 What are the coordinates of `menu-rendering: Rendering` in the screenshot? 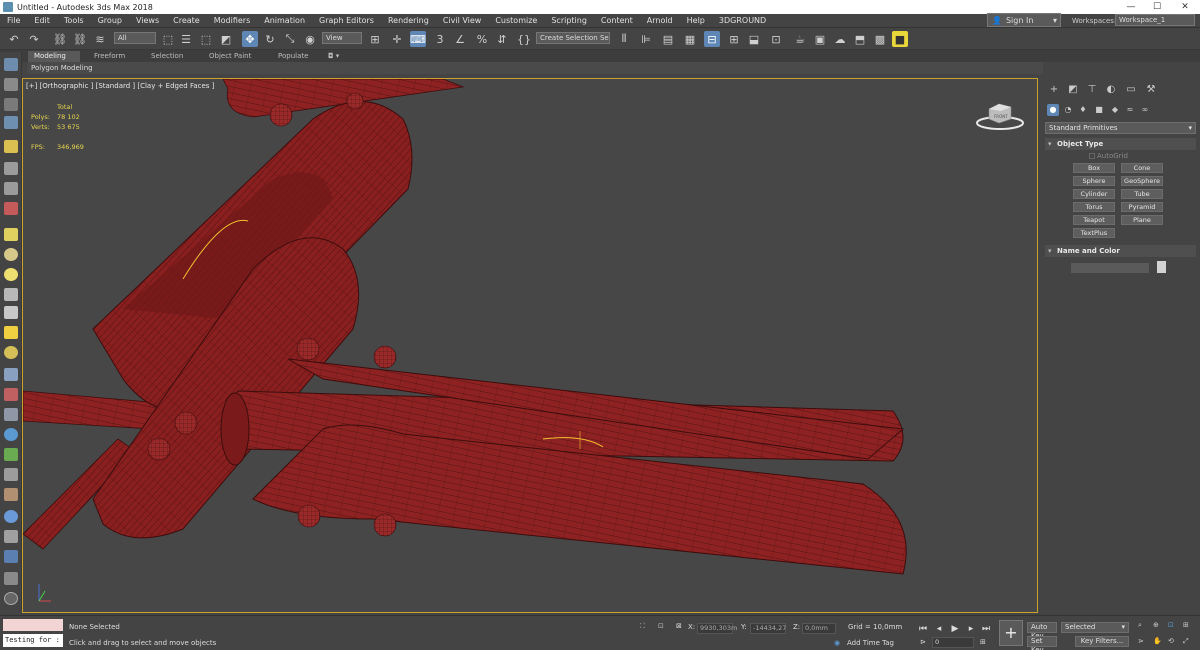 It's located at (408, 20).